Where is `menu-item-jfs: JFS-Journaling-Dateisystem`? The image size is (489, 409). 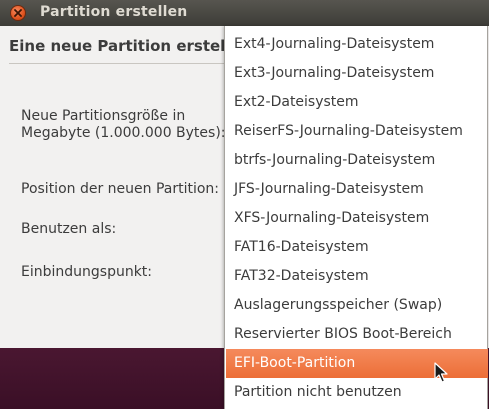
menu-item-jfs: JFS-Journaling-Dateisystem is located at coordinates (357, 189).